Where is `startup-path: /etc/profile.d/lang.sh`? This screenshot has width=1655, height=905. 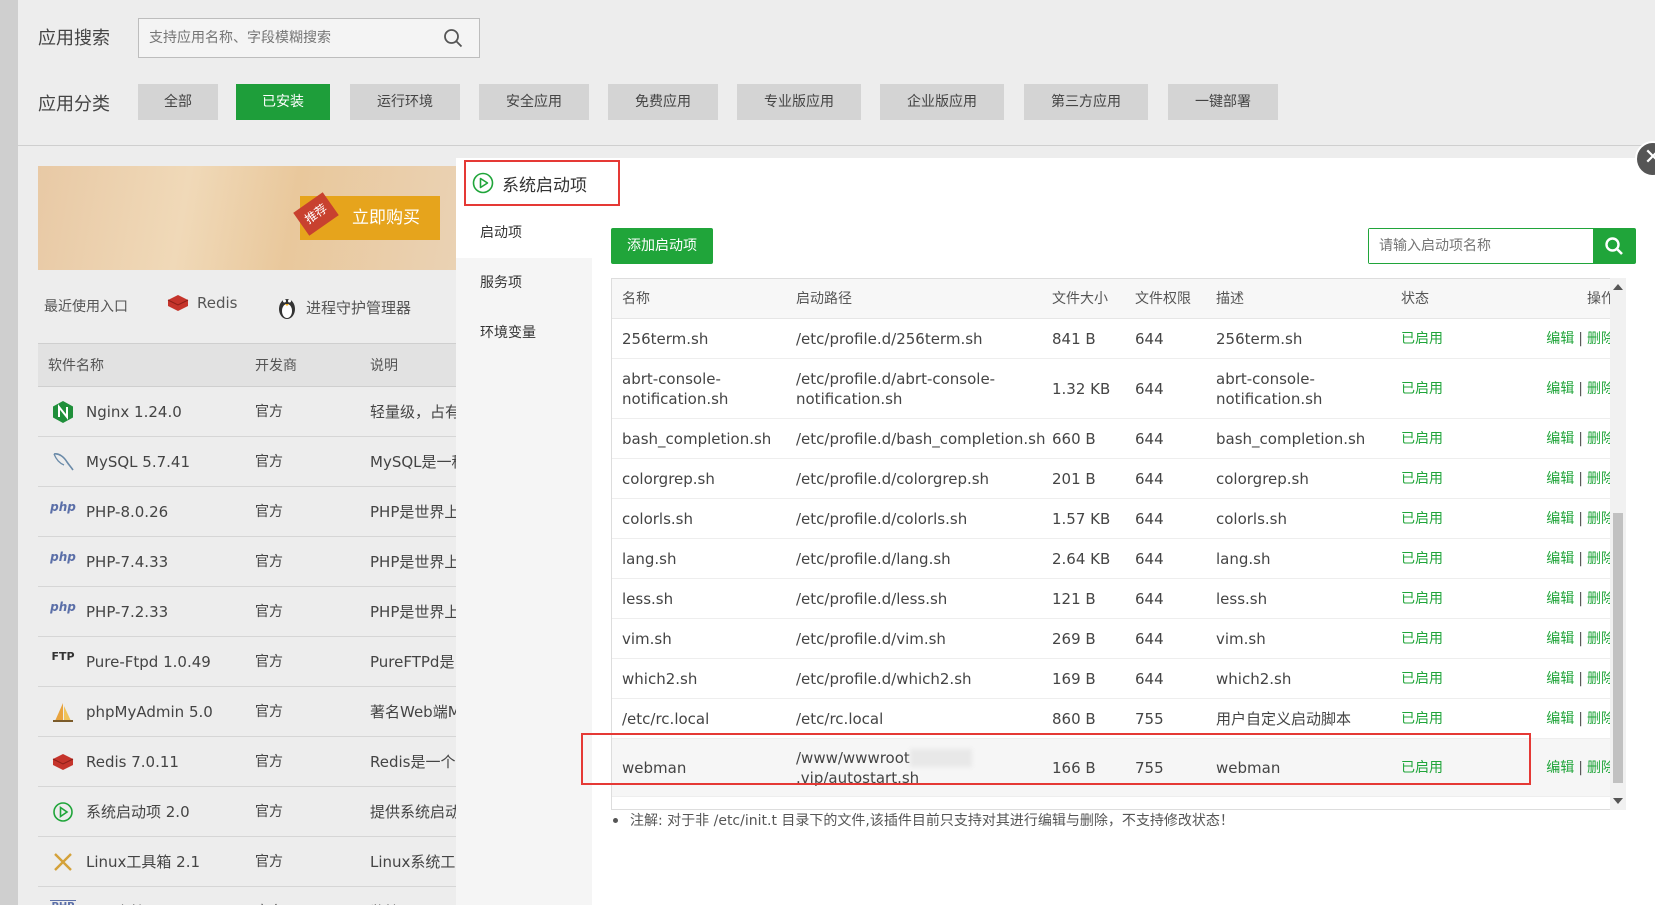
startup-path: /etc/profile.d/lang.sh is located at coordinates (873, 558).